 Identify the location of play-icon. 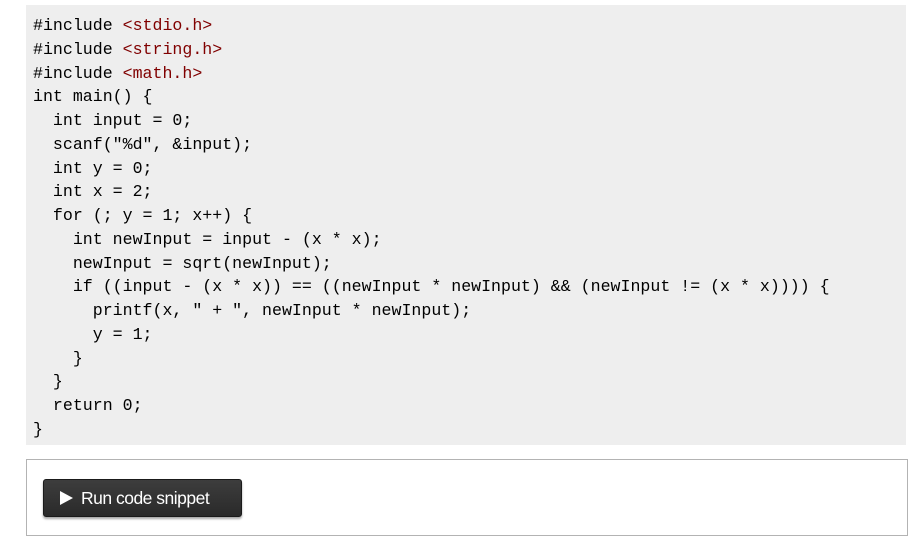
(66, 498).